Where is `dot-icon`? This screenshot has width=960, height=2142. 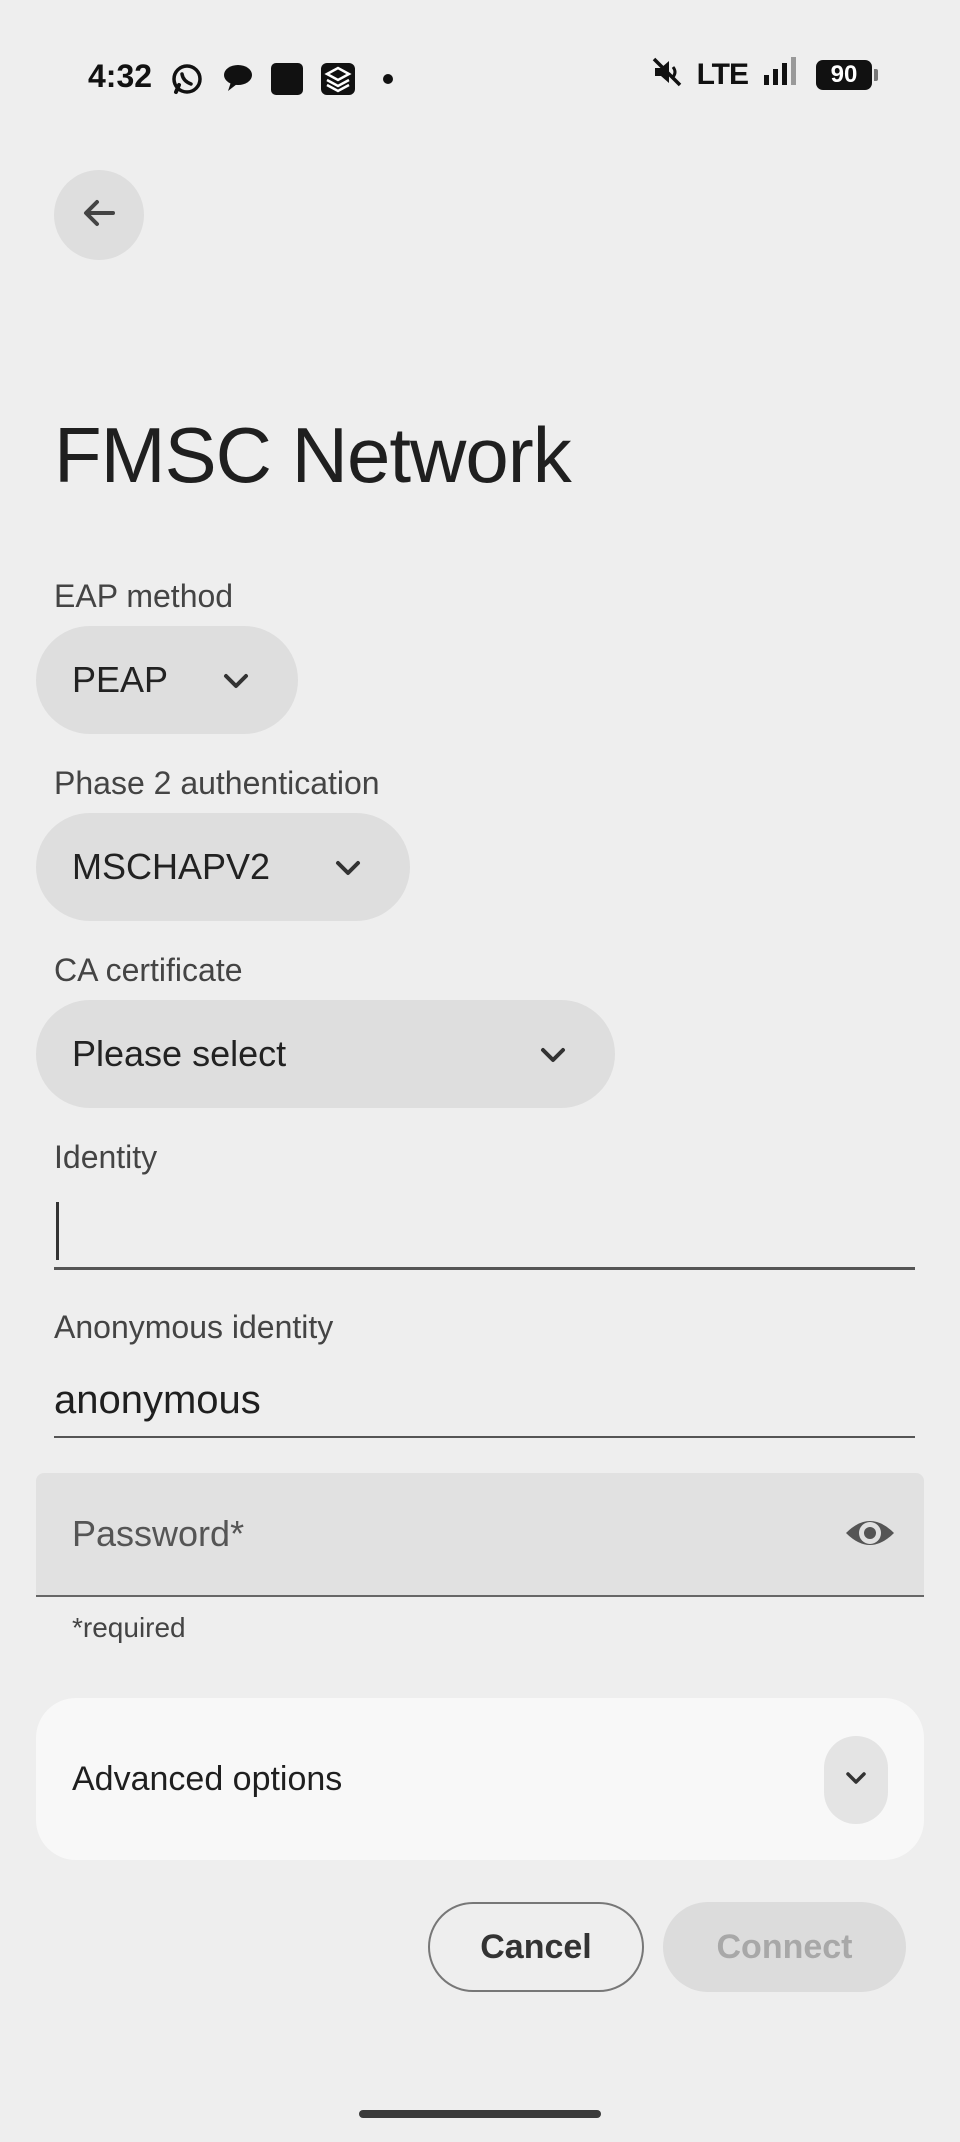 dot-icon is located at coordinates (388, 81).